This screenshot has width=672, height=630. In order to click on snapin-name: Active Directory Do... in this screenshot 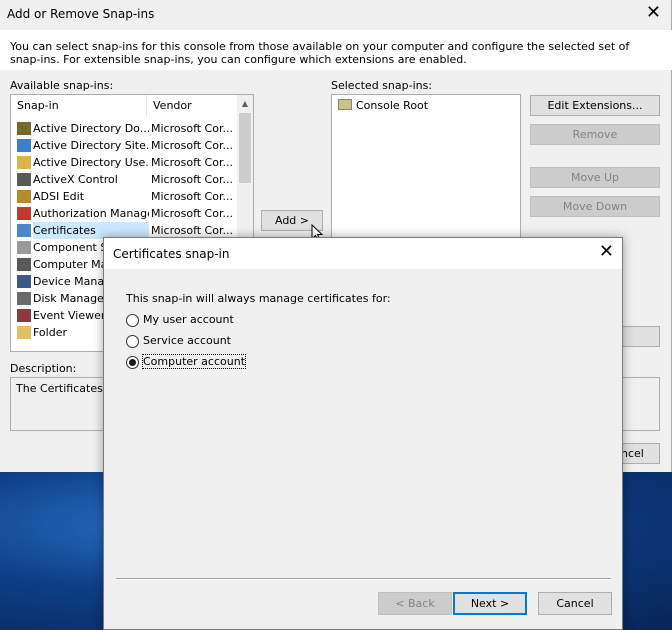, I will do `click(91, 128)`.